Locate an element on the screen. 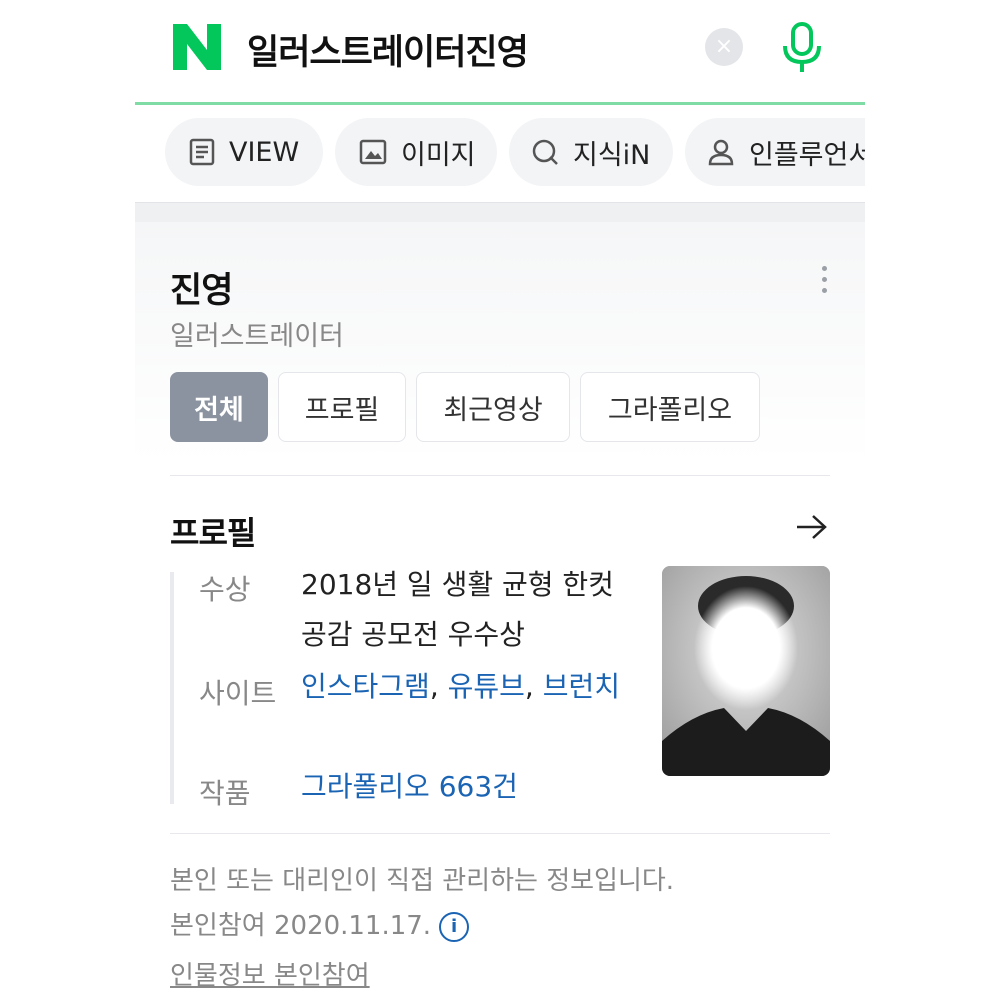 Image resolution: width=1000 pixels, height=1000 pixels. clear-search-button: × is located at coordinates (724, 47).